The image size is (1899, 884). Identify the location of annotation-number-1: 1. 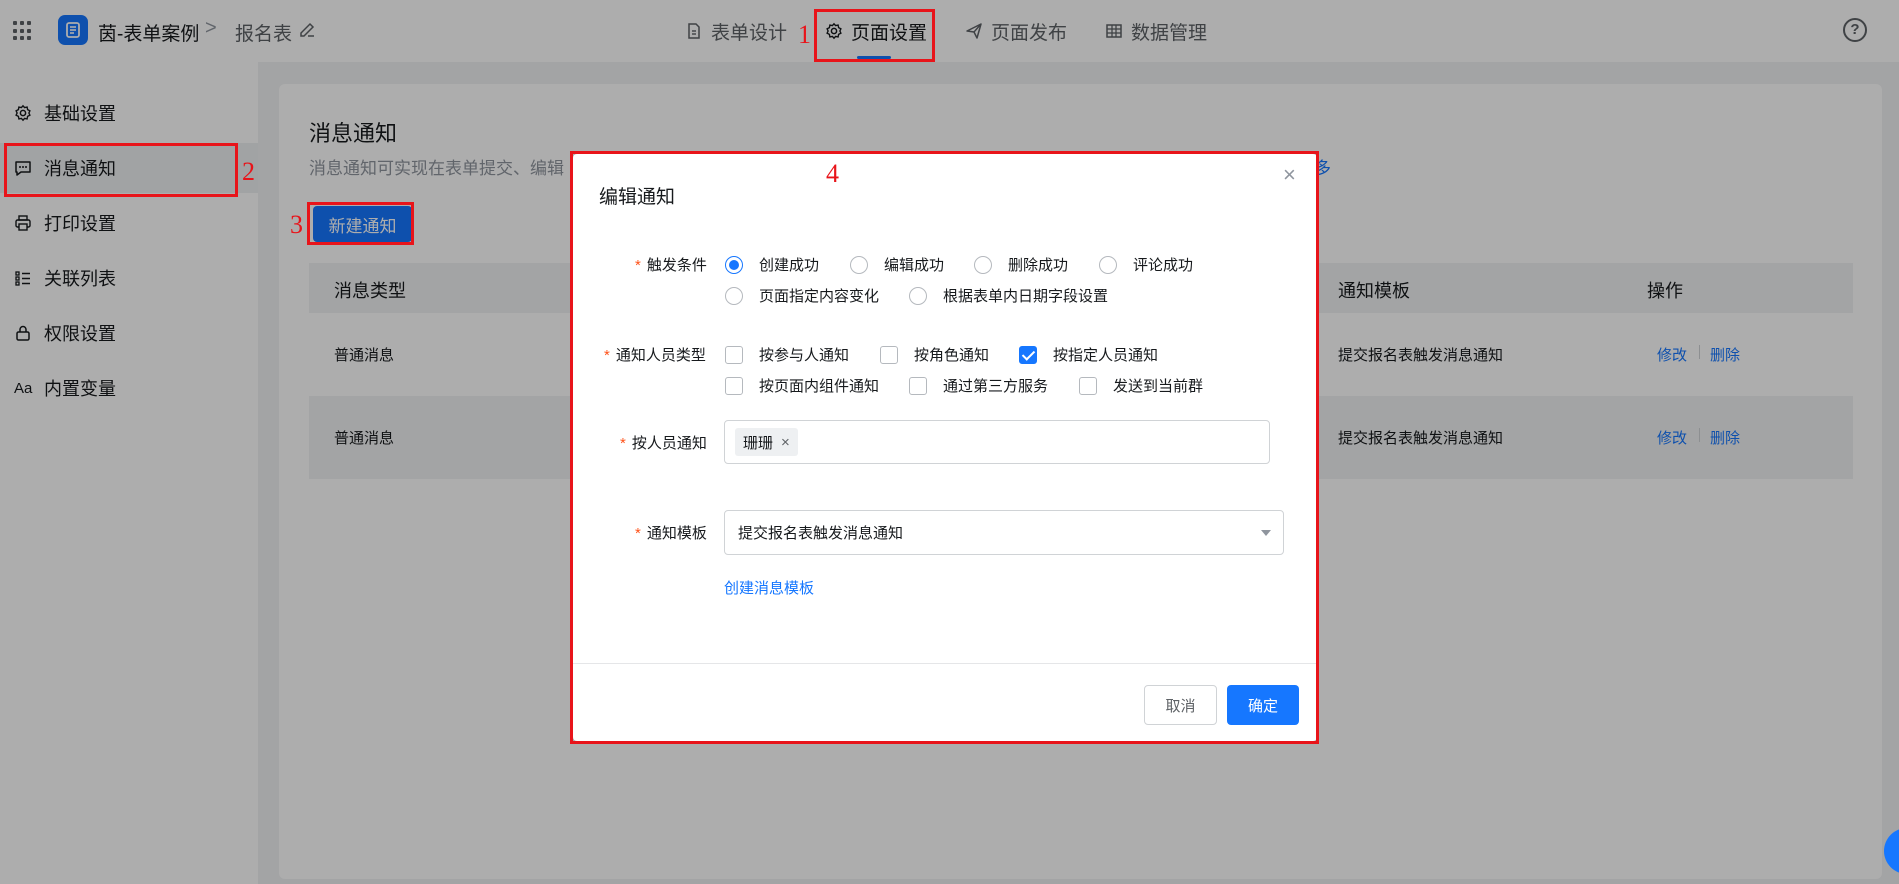
(804, 34).